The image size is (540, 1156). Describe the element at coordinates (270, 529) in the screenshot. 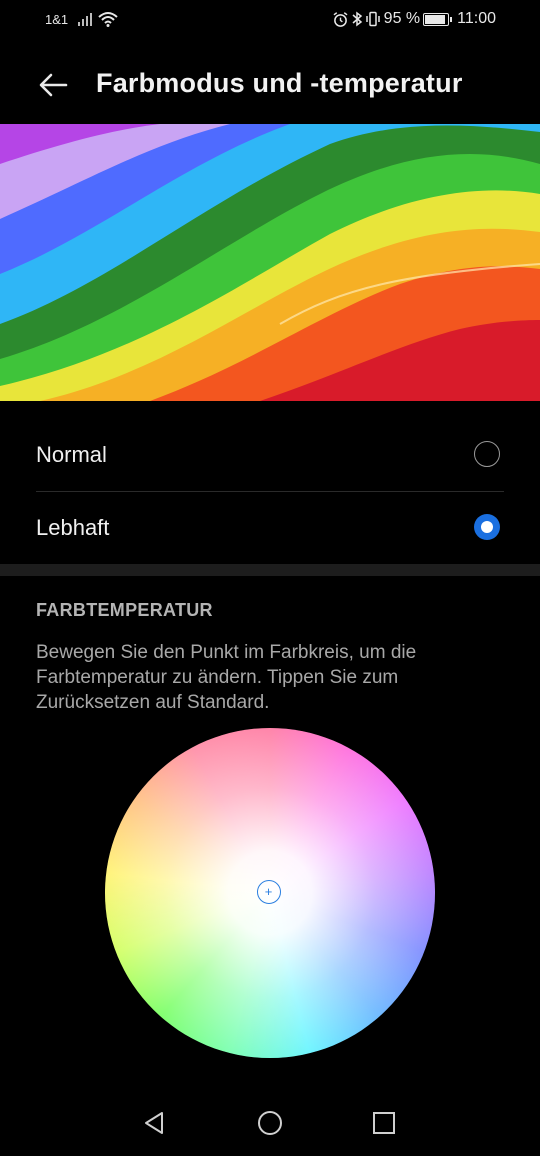

I see `mode-option-lebhaft: Lebhaft` at that location.